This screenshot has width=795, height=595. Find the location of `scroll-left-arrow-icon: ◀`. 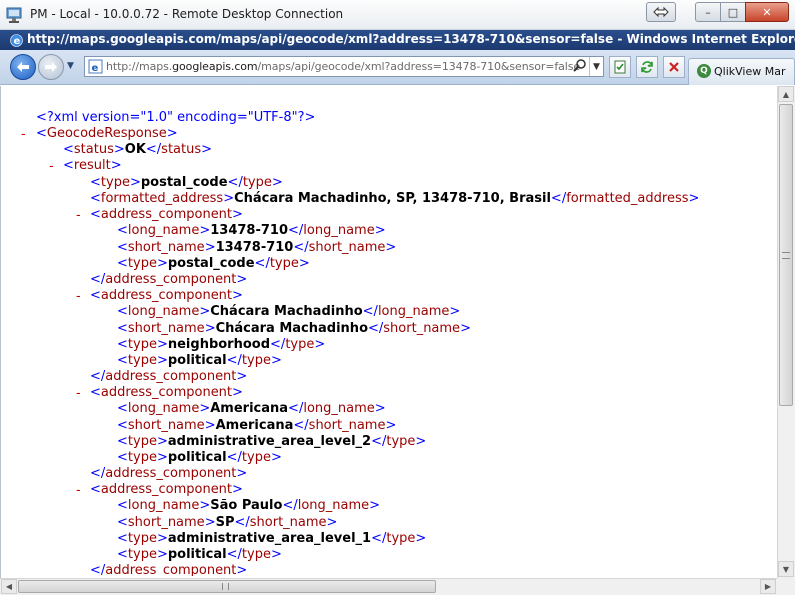

scroll-left-arrow-icon: ◀ is located at coordinates (9, 586).